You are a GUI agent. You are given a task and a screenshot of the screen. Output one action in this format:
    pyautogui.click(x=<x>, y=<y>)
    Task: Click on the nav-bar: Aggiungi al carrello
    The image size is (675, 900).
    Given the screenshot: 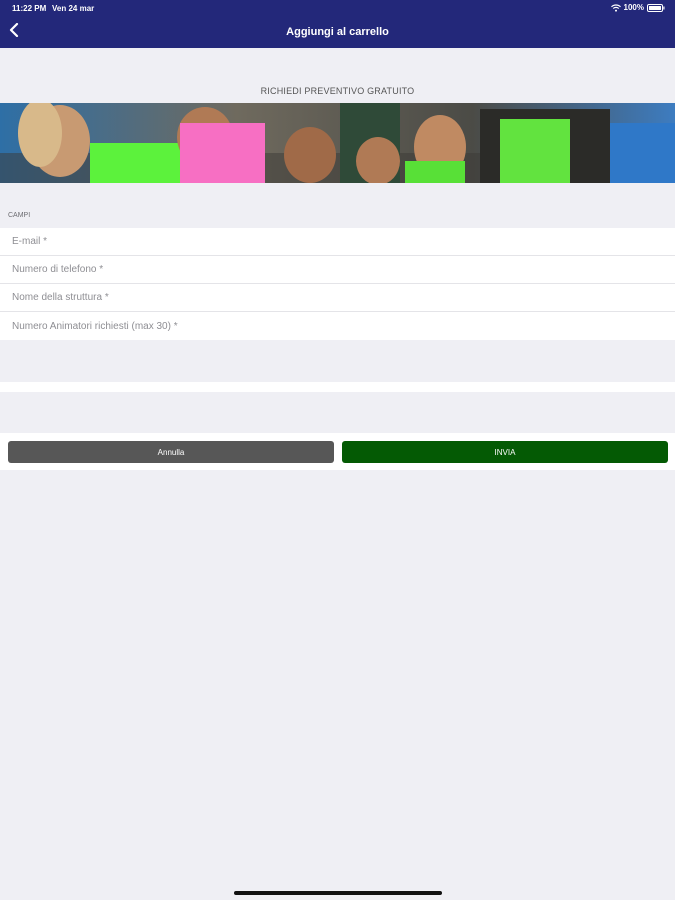 What is the action you would take?
    pyautogui.click(x=337, y=33)
    